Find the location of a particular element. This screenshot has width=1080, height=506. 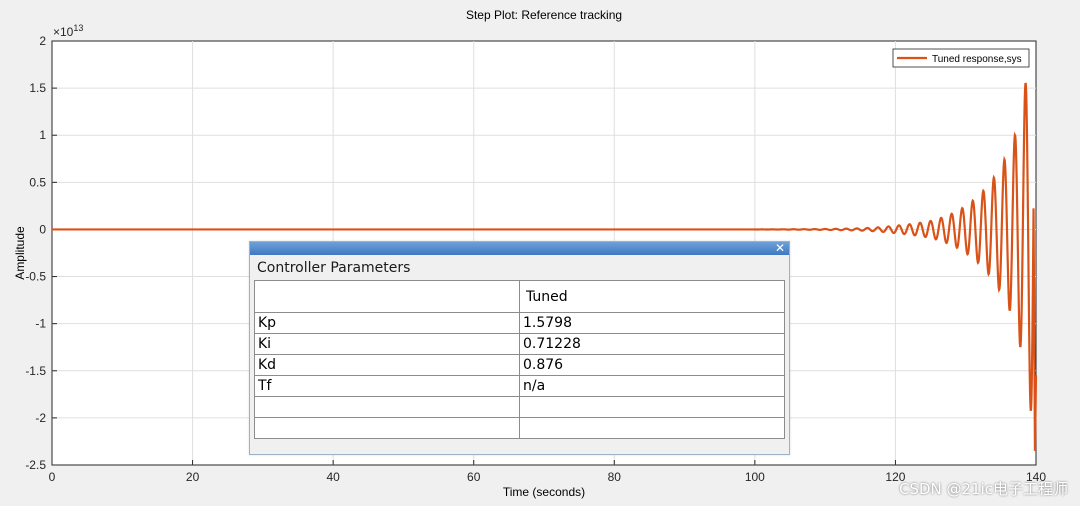

legend: Tuned response,sys is located at coordinates (961, 58).